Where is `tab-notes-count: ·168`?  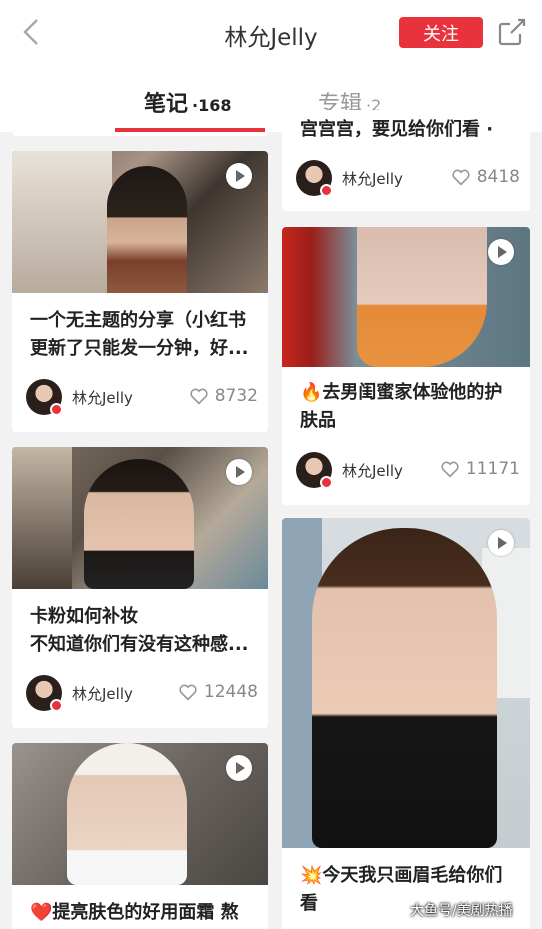
tab-notes-count: ·168 is located at coordinates (212, 105).